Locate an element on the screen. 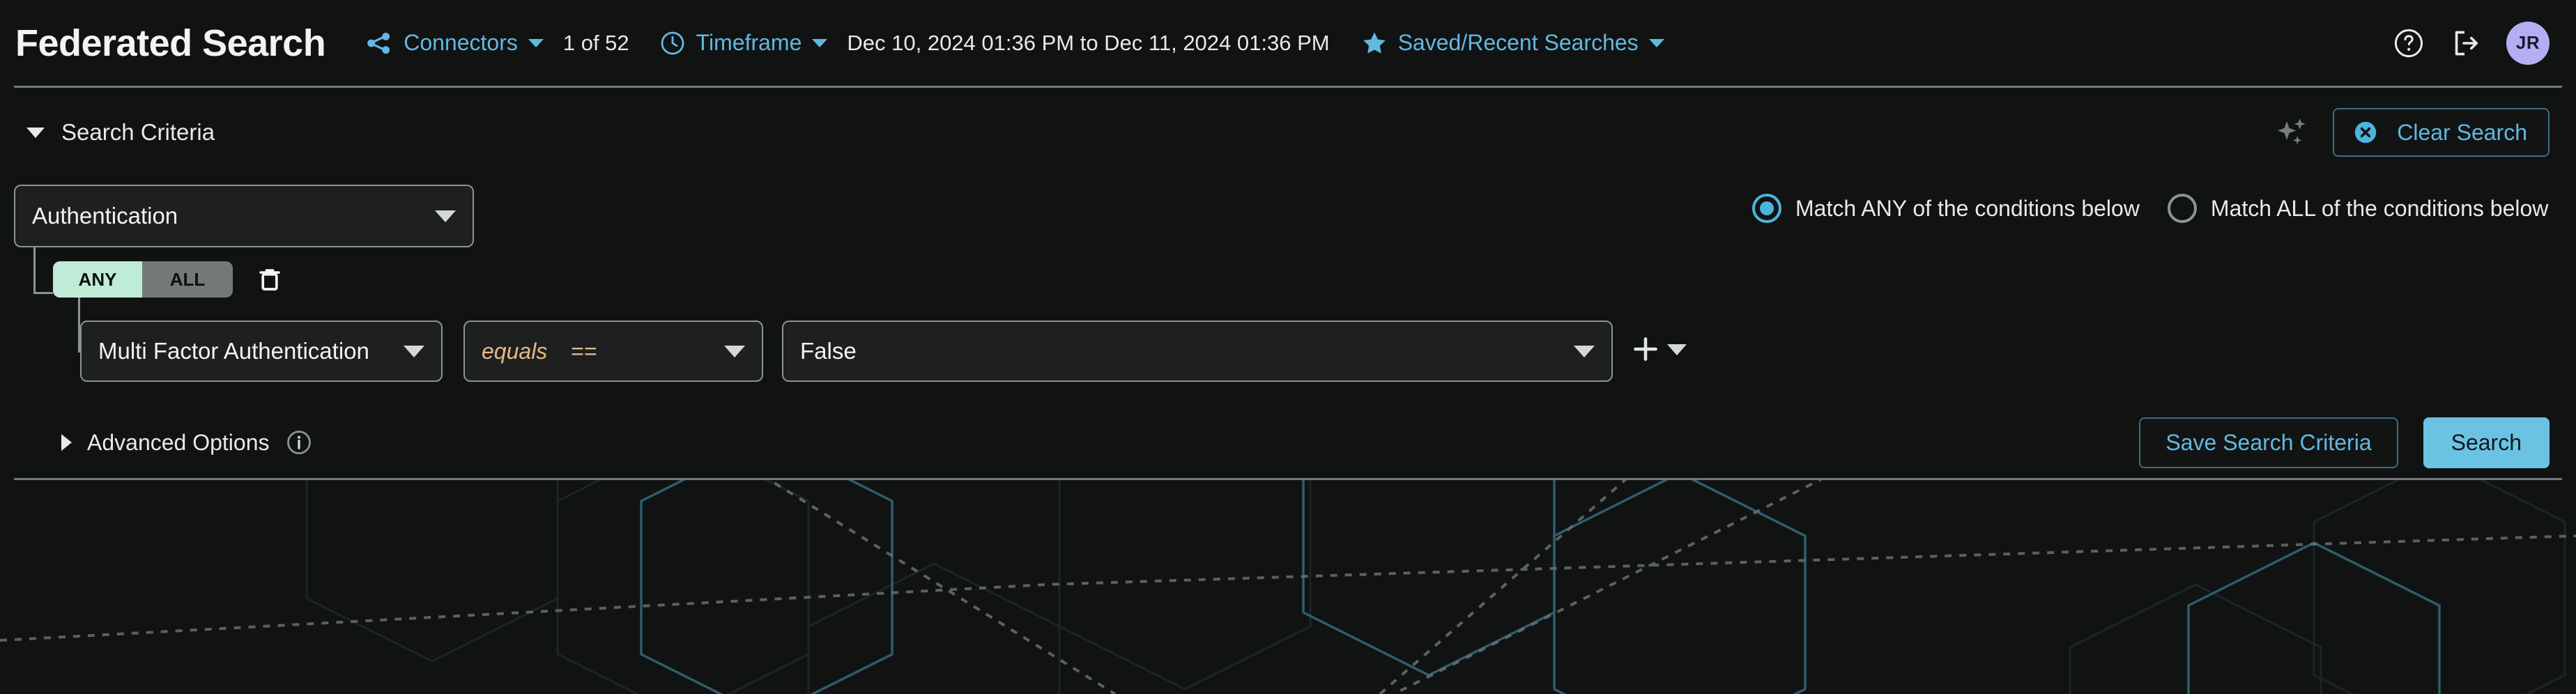  trash-icon is located at coordinates (269, 279).